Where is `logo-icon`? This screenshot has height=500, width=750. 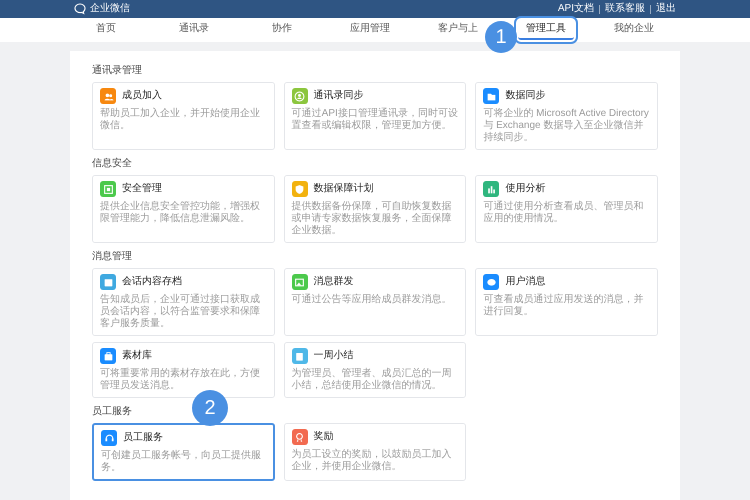
logo-icon is located at coordinates (80, 9).